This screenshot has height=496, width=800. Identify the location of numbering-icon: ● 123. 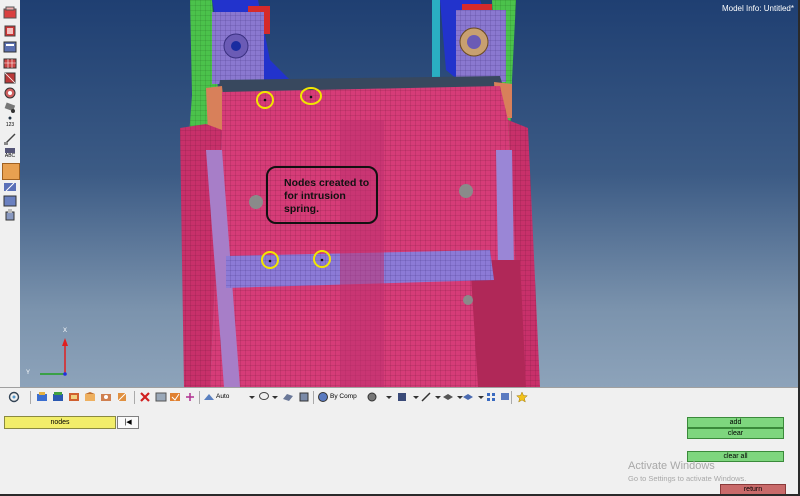
(10, 122).